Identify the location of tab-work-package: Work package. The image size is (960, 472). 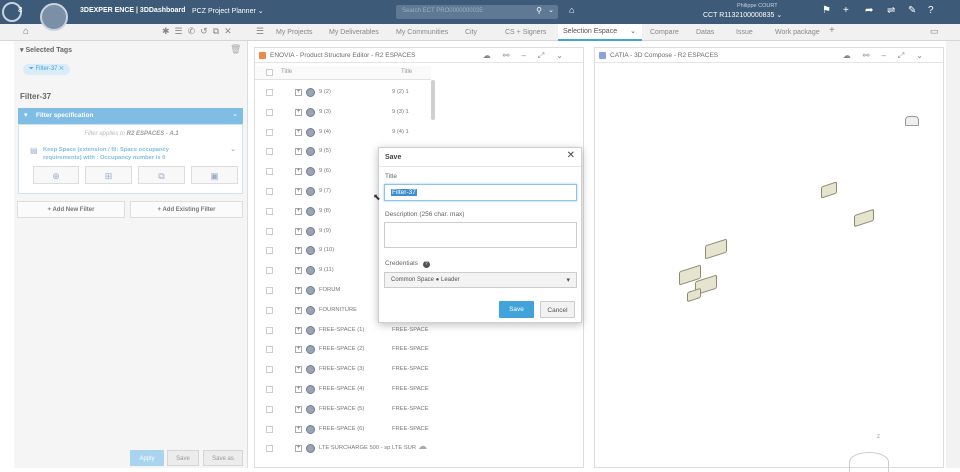
(797, 32).